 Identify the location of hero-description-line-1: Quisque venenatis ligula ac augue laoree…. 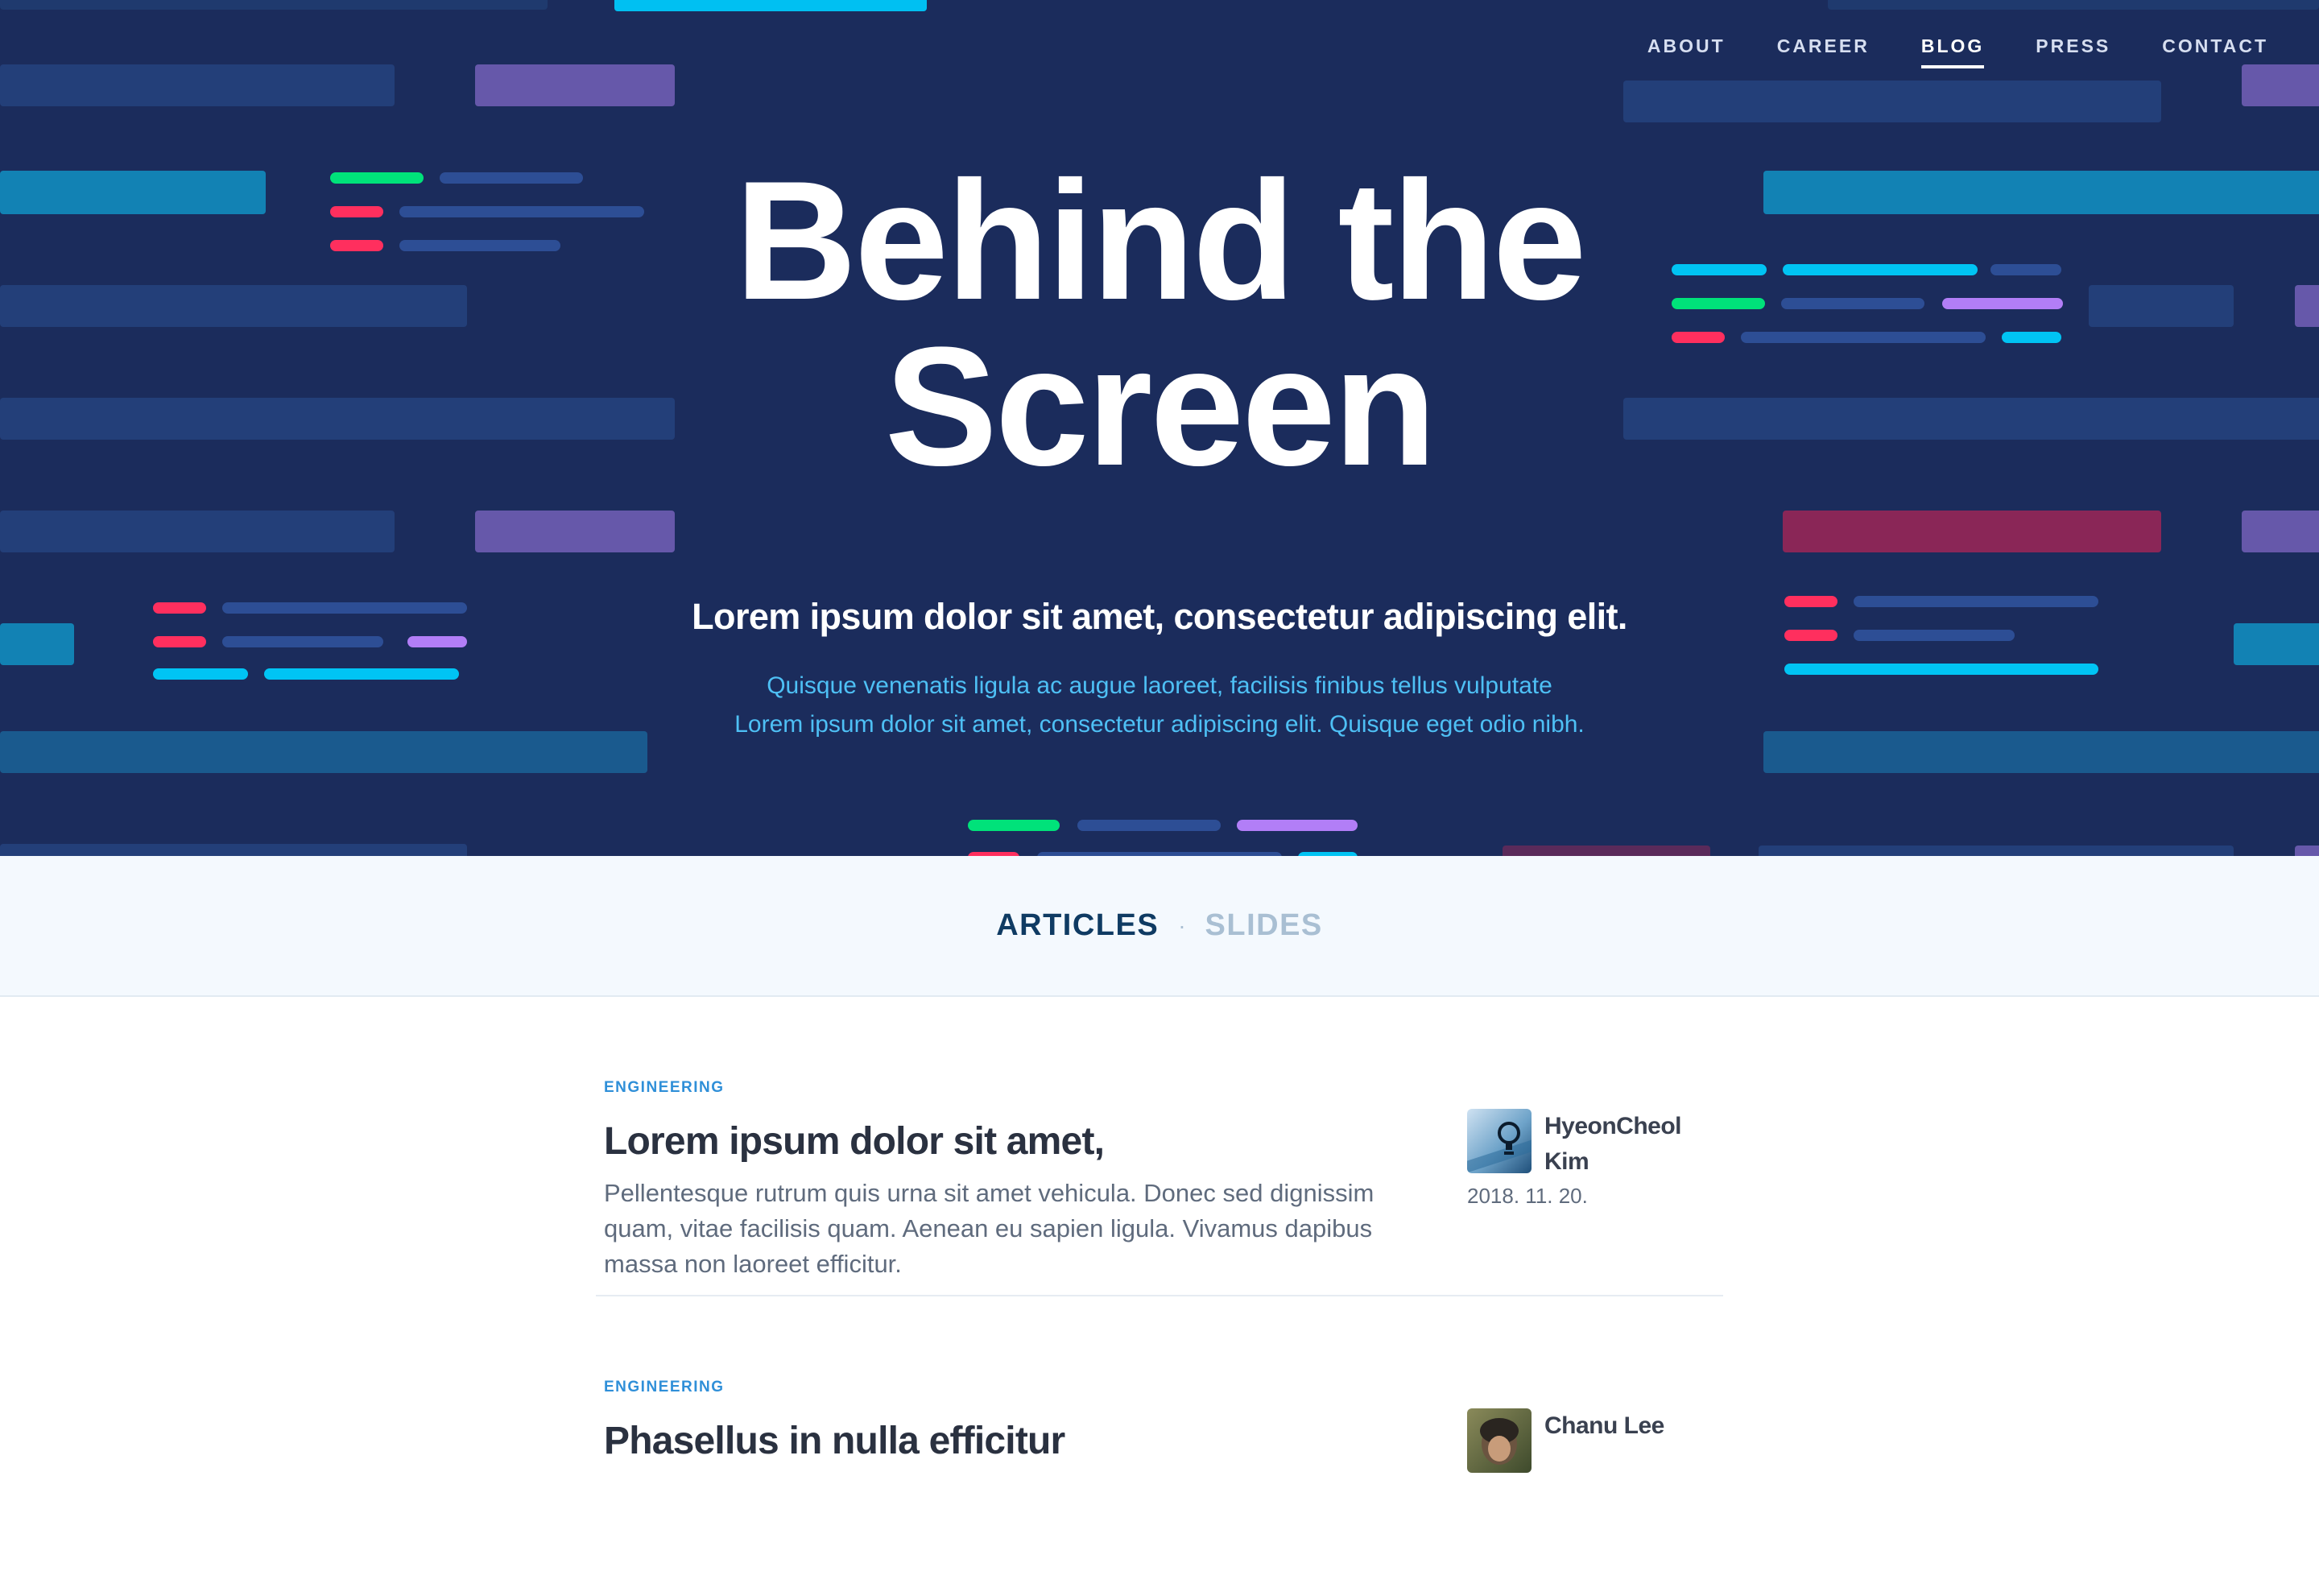
(1159, 685).